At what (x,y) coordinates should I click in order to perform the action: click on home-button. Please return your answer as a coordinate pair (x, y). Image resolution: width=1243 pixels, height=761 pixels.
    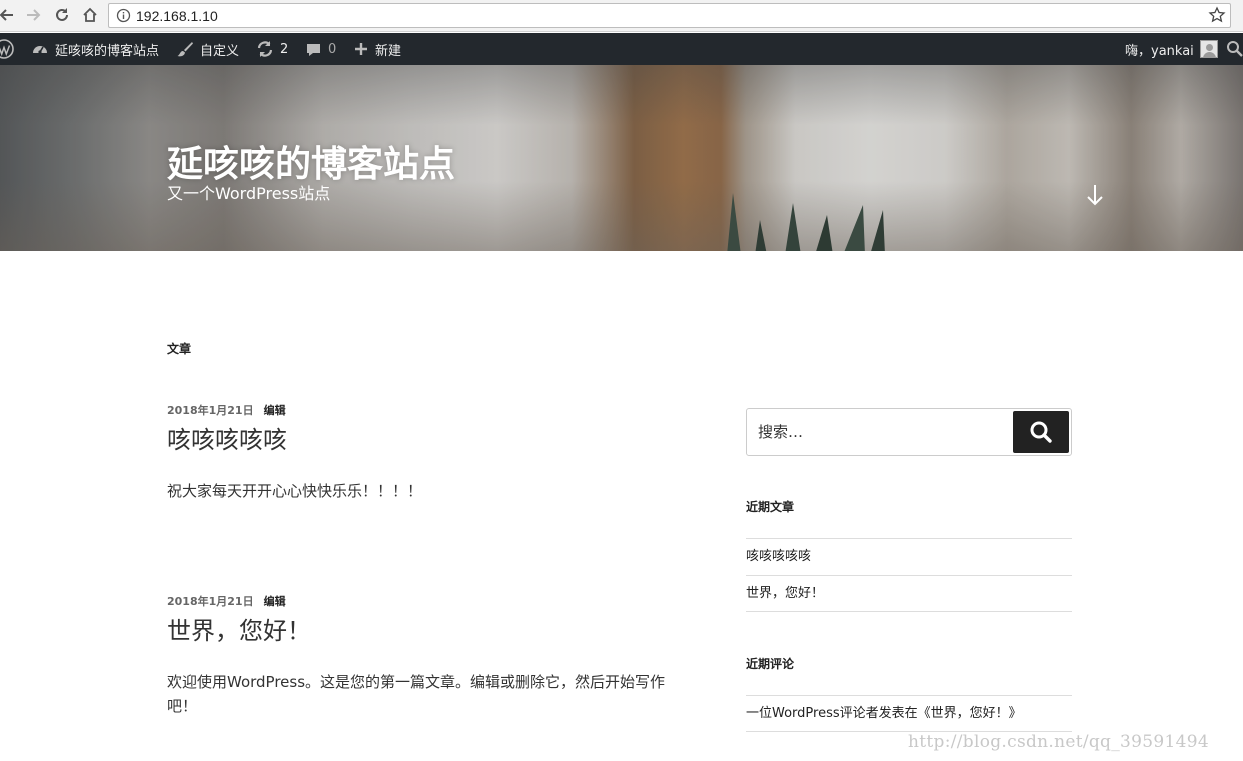
    Looking at the image, I should click on (90, 15).